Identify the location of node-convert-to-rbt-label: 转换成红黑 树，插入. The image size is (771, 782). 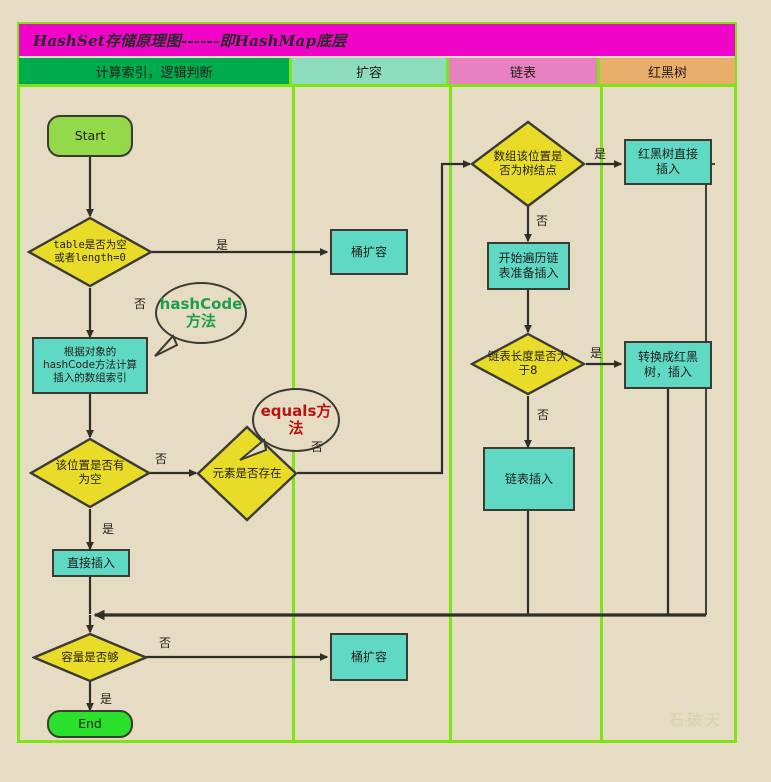
(667, 364).